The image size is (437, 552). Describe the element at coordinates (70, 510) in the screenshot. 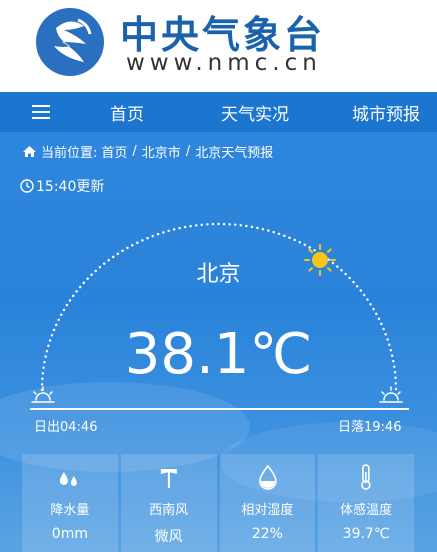

I see `stat-label: 降水量` at that location.